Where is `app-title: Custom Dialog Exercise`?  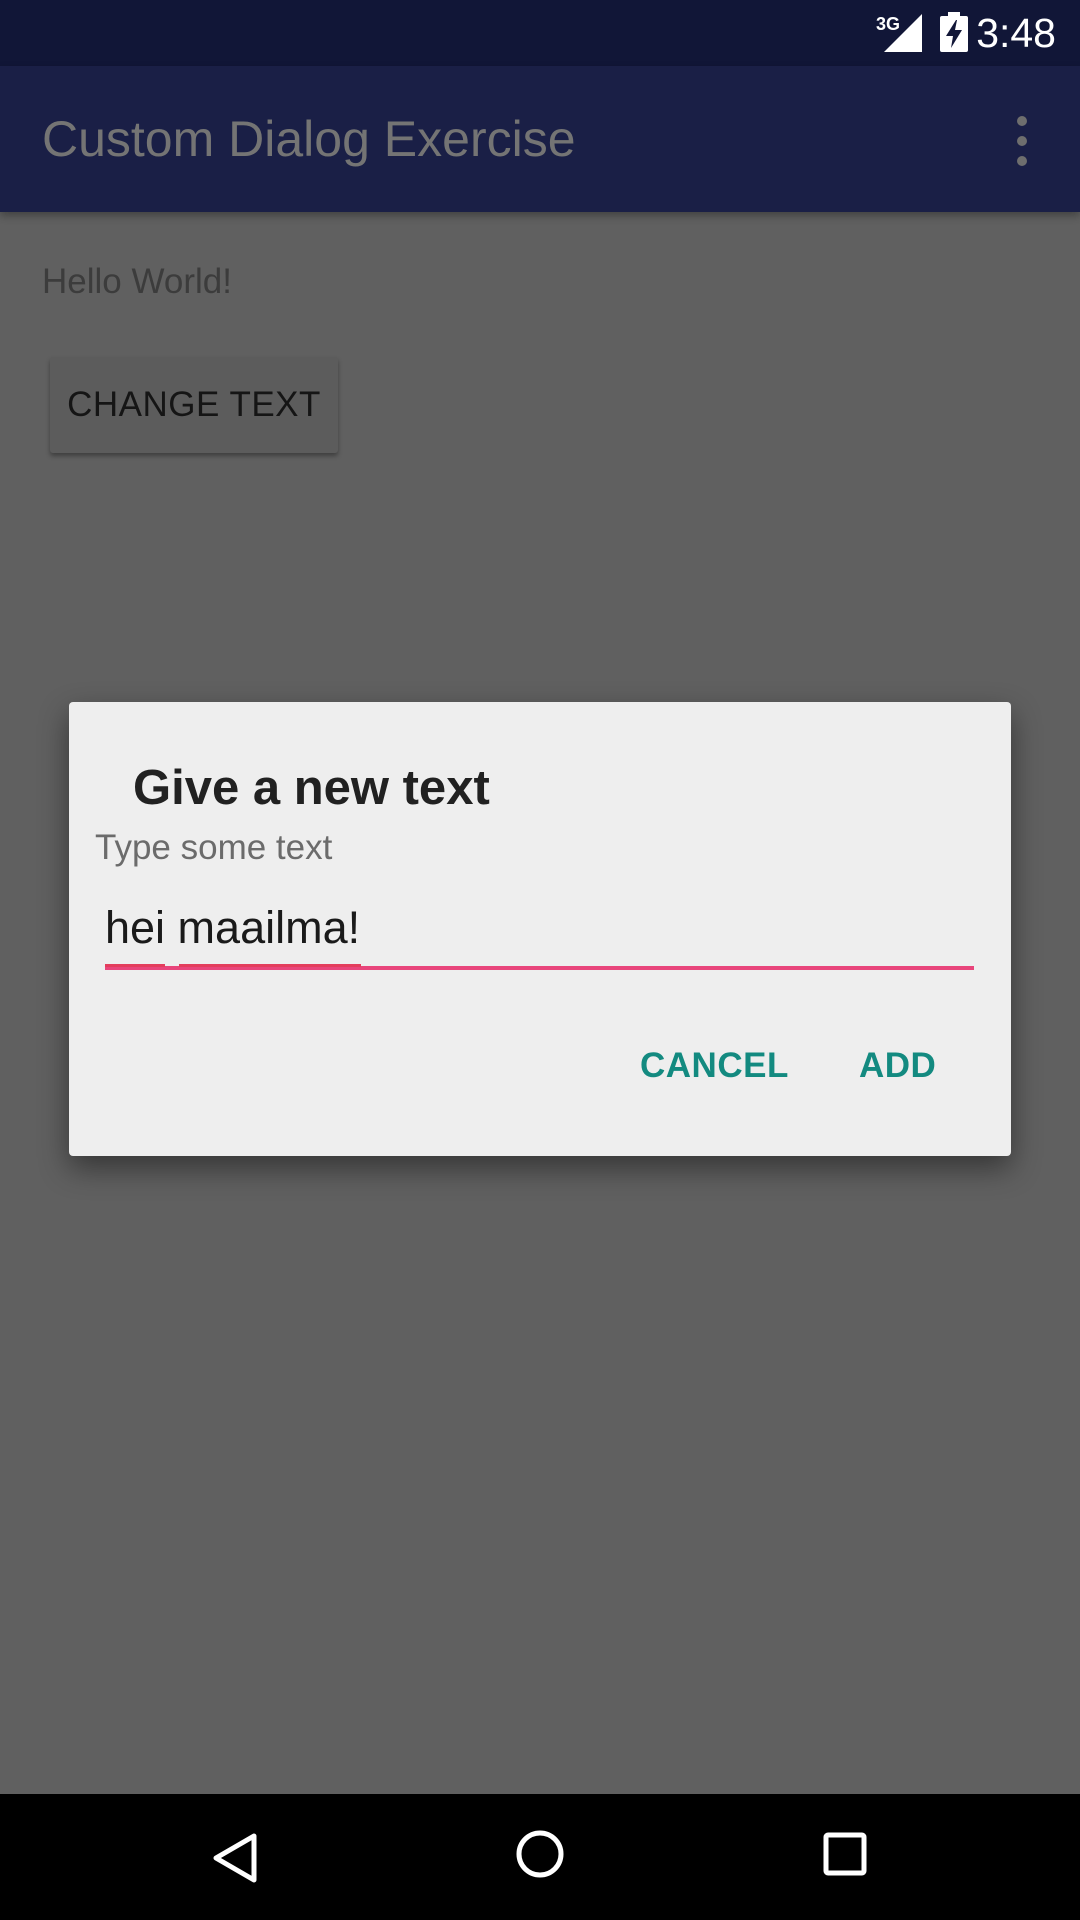 app-title: Custom Dialog Exercise is located at coordinates (309, 139).